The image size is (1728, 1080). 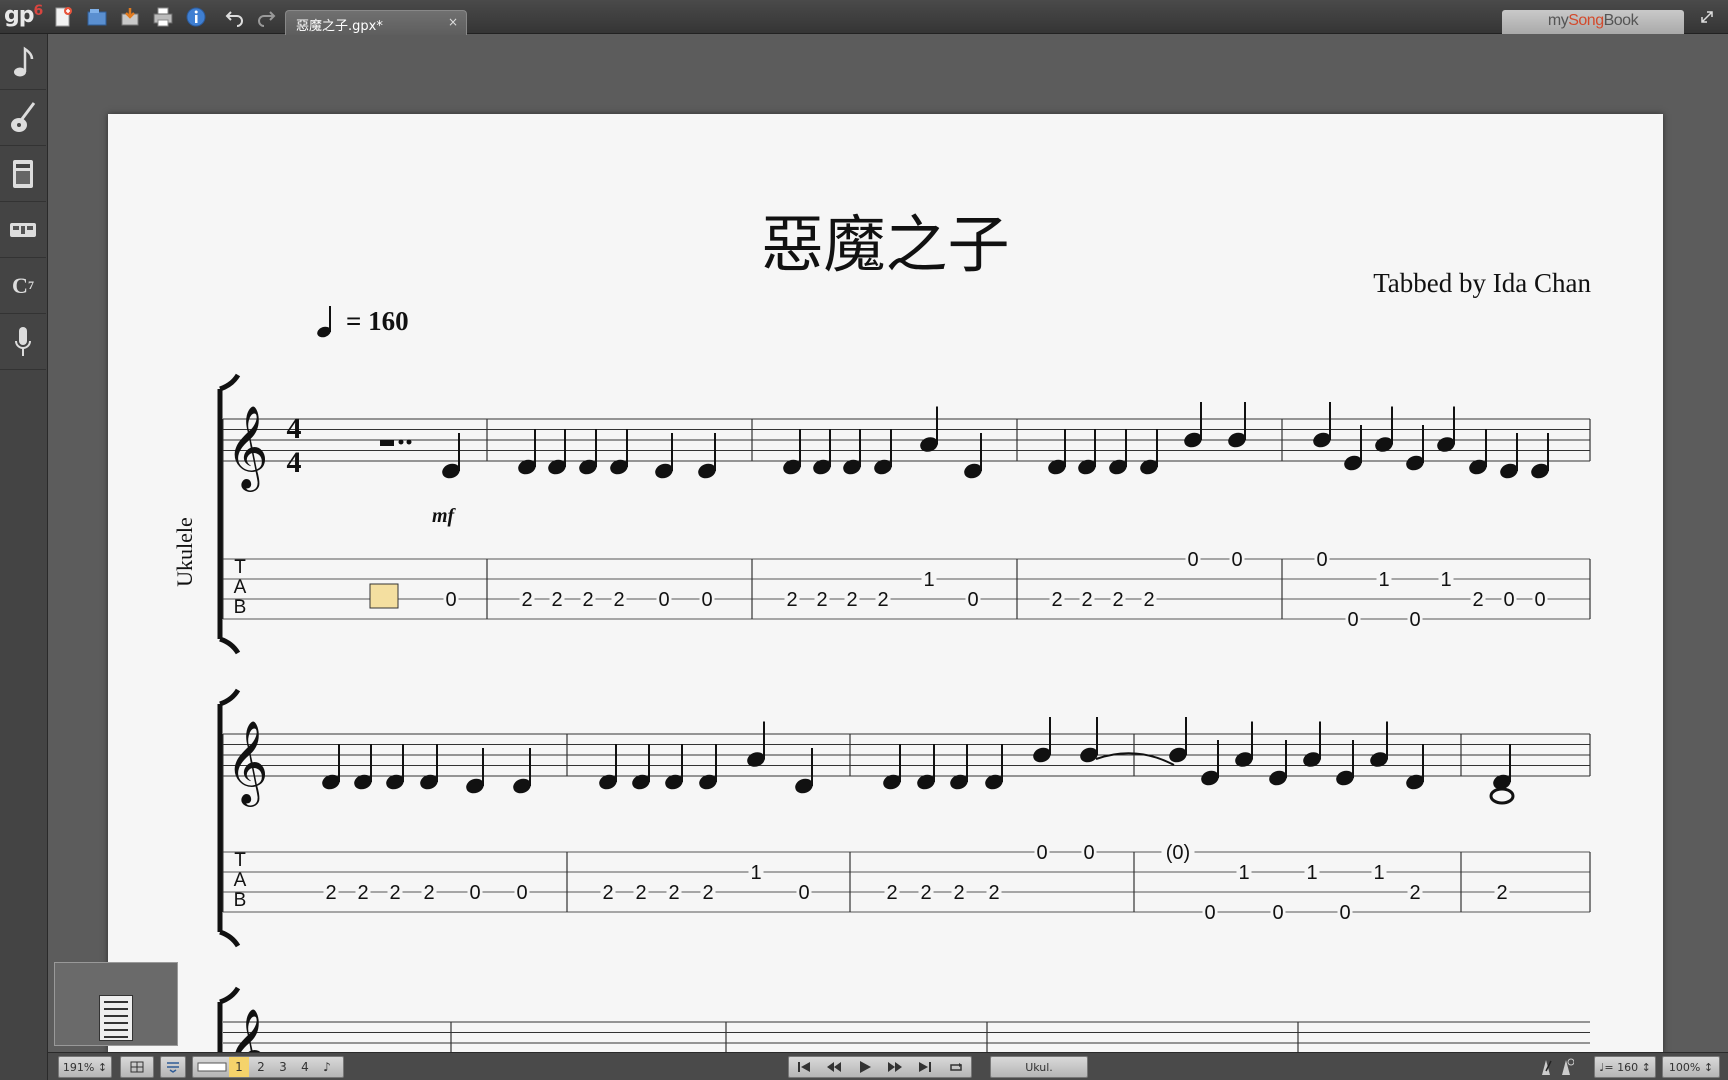 What do you see at coordinates (23, 230) in the screenshot?
I see `mixer-icon` at bounding box center [23, 230].